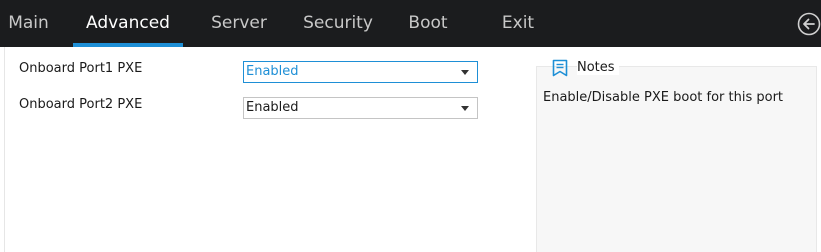 The height and width of the screenshot is (252, 821). What do you see at coordinates (560, 68) in the screenshot?
I see `notes-icon` at bounding box center [560, 68].